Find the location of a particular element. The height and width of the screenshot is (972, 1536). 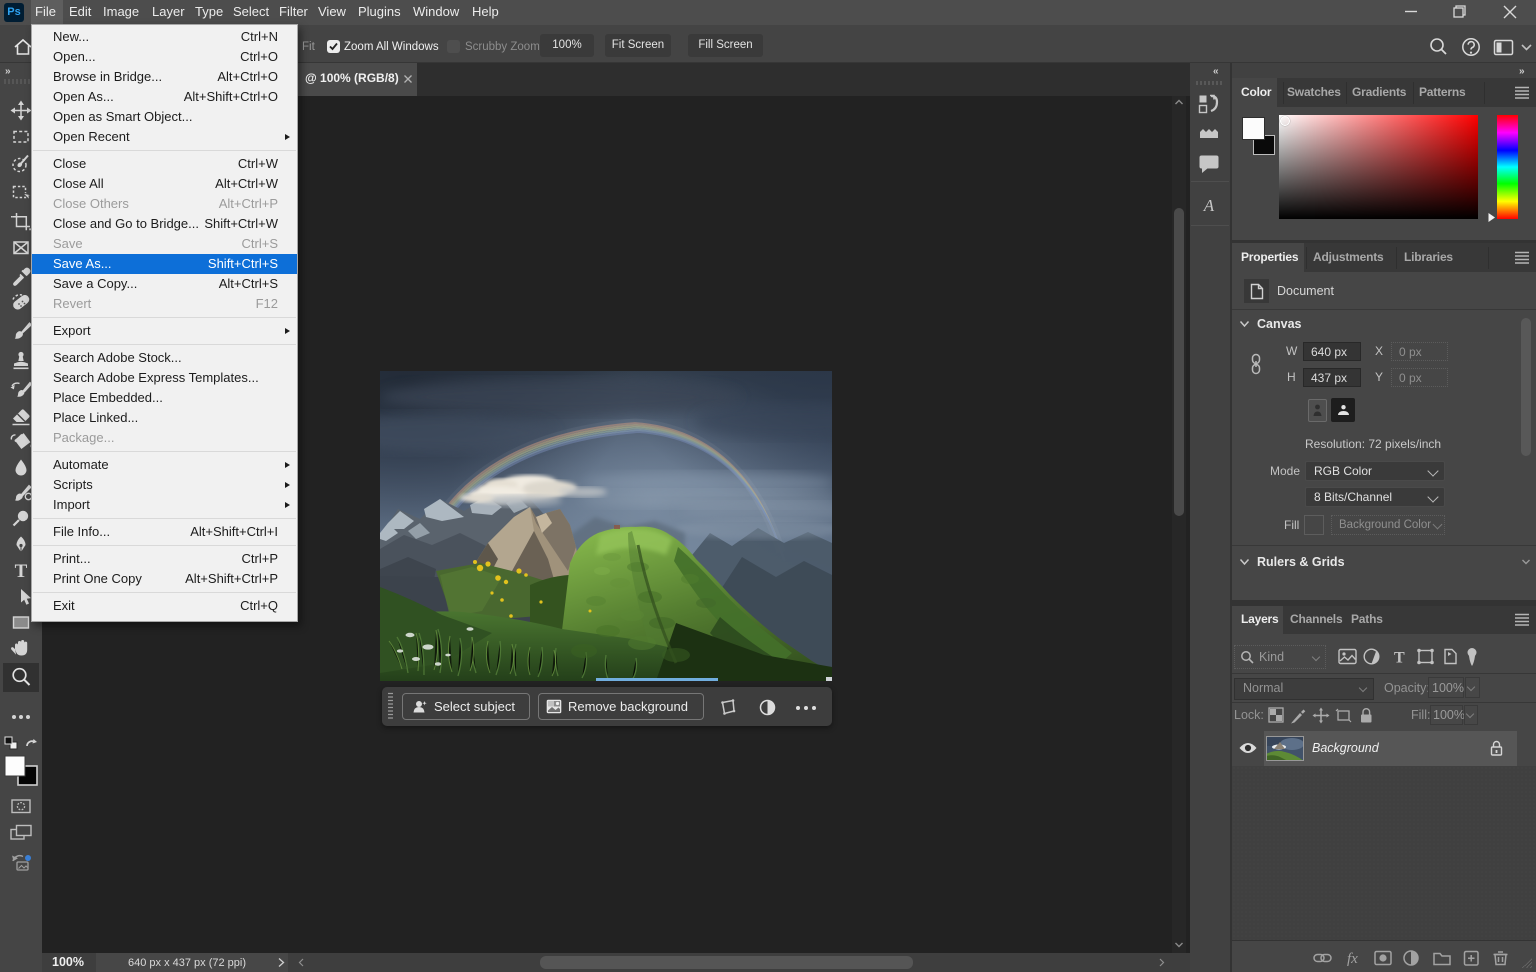

svg-text: A is located at coordinates (1209, 205).